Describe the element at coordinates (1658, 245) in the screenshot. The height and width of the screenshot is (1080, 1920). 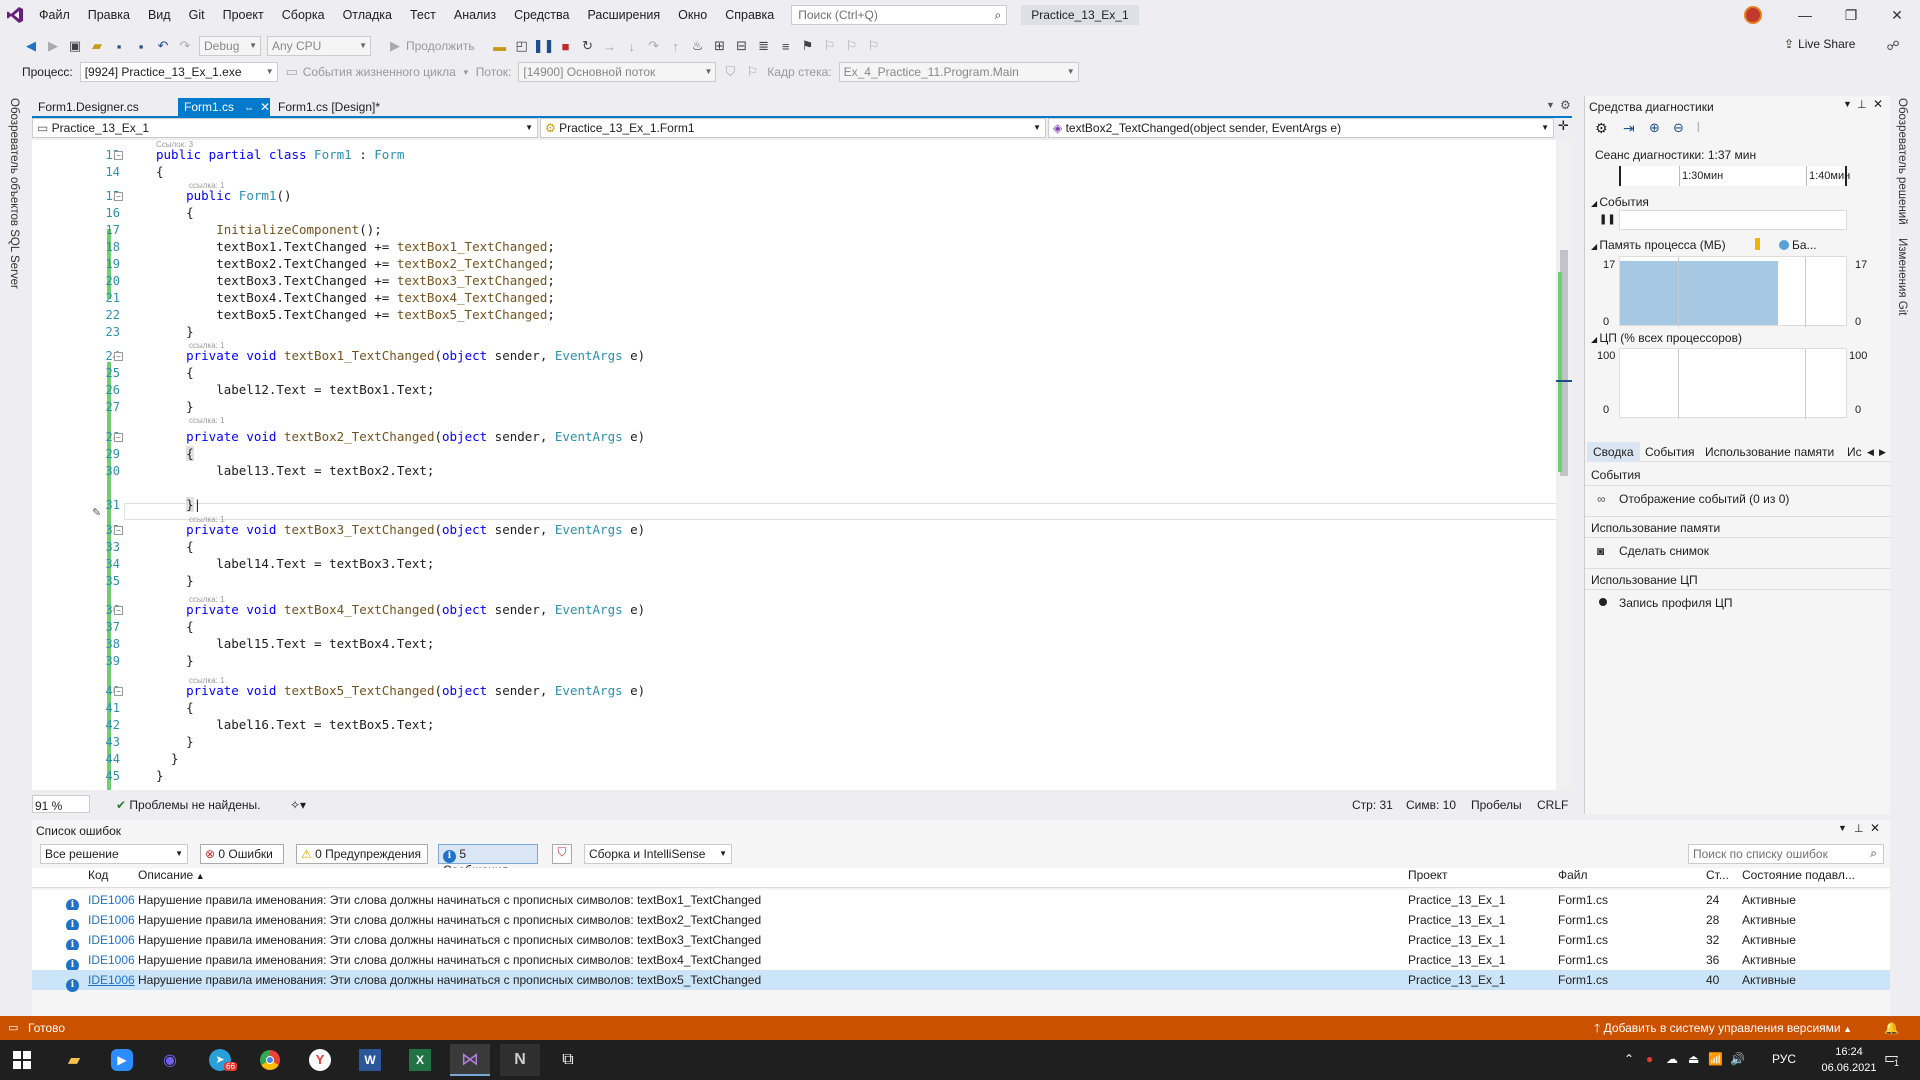
I see `memory-section-header: ◢ Память процесса (МБ)` at that location.